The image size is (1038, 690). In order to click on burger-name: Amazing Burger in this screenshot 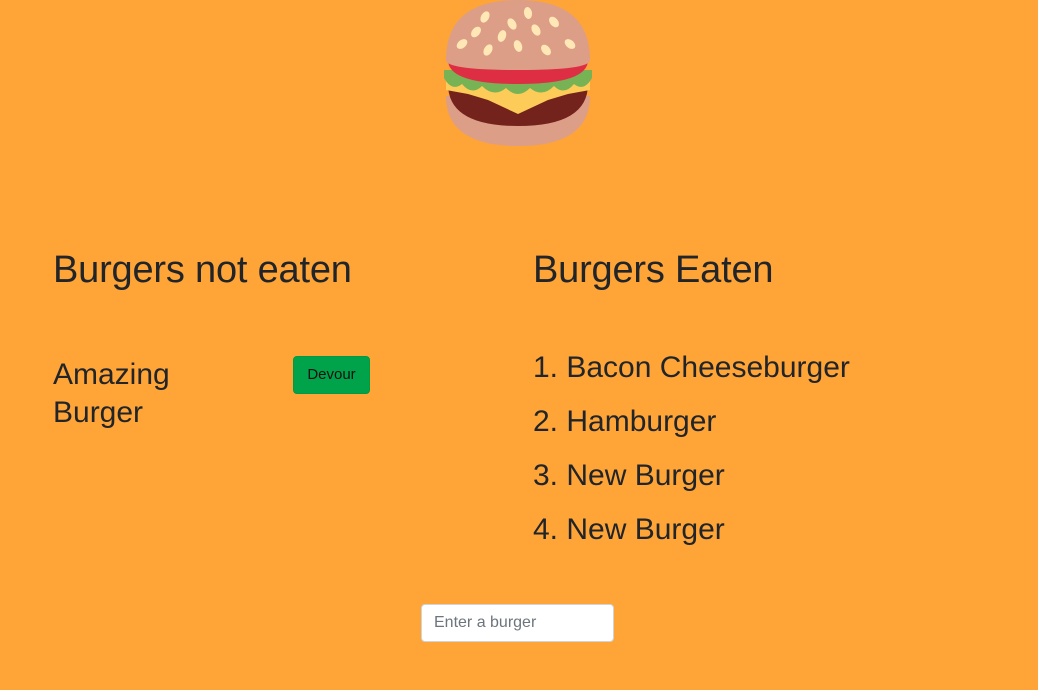, I will do `click(111, 393)`.